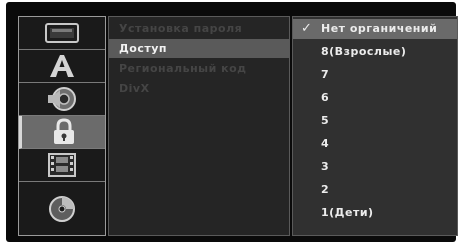 Image resolution: width=459 pixels, height=244 pixels. What do you see at coordinates (375, 167) in the screenshot?
I see `option-rating-3: 3` at bounding box center [375, 167].